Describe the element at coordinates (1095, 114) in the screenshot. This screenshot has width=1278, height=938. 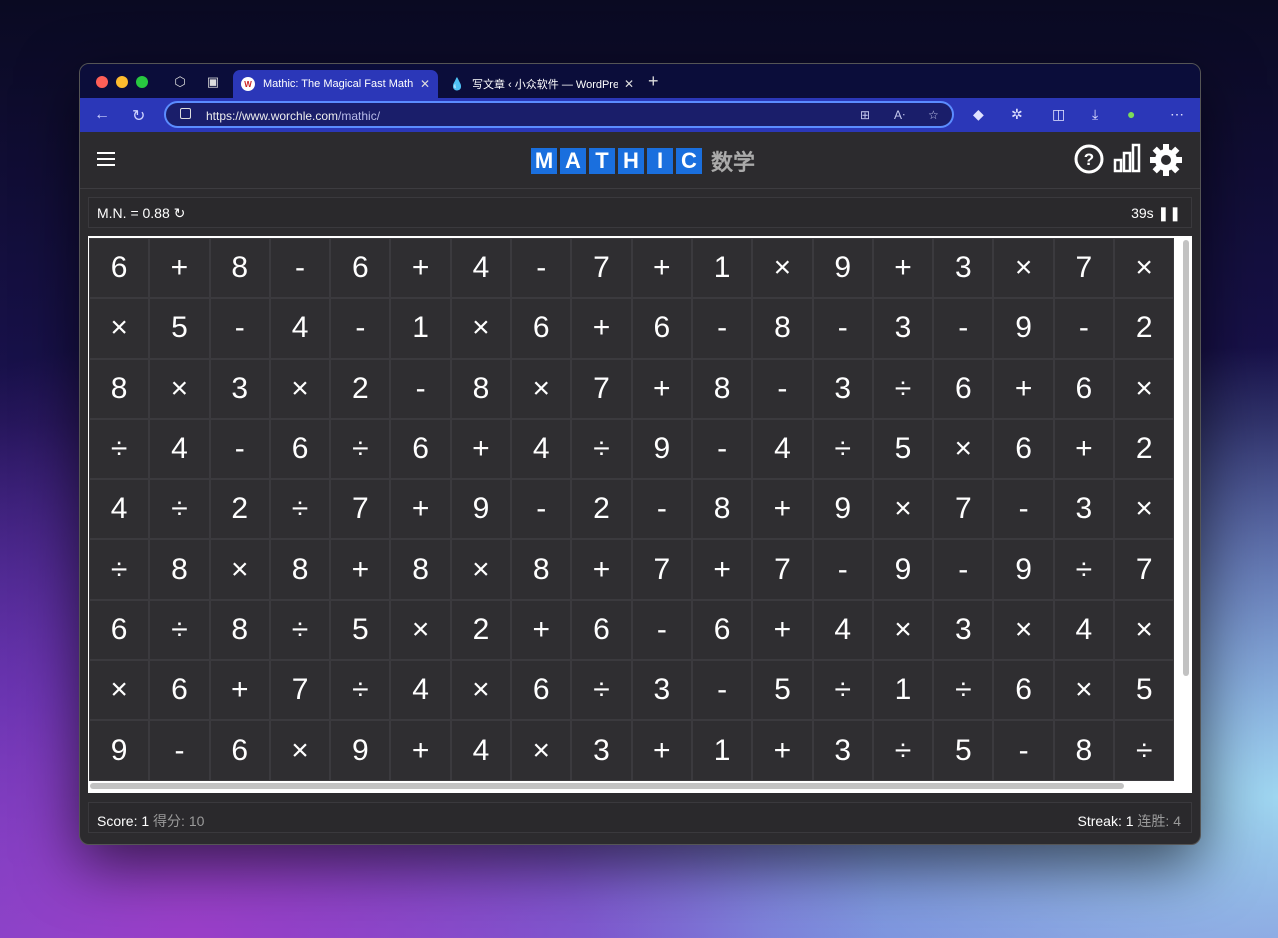
I see `downloads-icon: ⤓` at that location.